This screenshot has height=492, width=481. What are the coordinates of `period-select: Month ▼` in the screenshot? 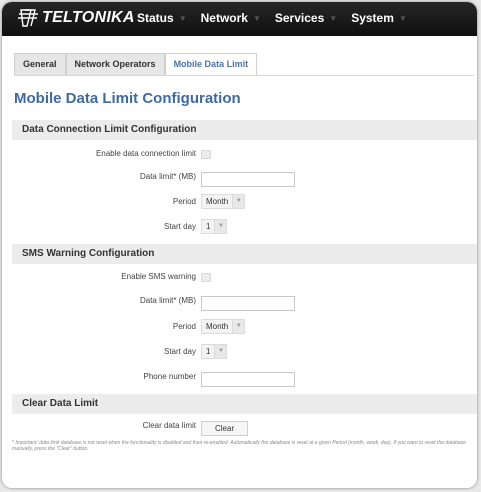 It's located at (223, 201).